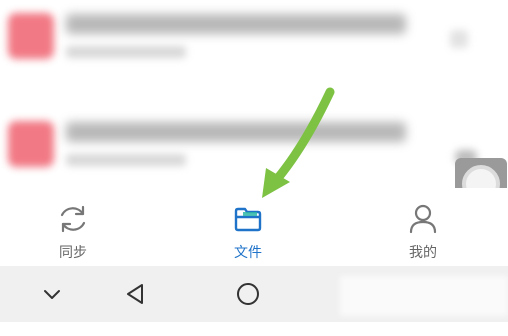  I want to click on more-icon, so click(459, 39).